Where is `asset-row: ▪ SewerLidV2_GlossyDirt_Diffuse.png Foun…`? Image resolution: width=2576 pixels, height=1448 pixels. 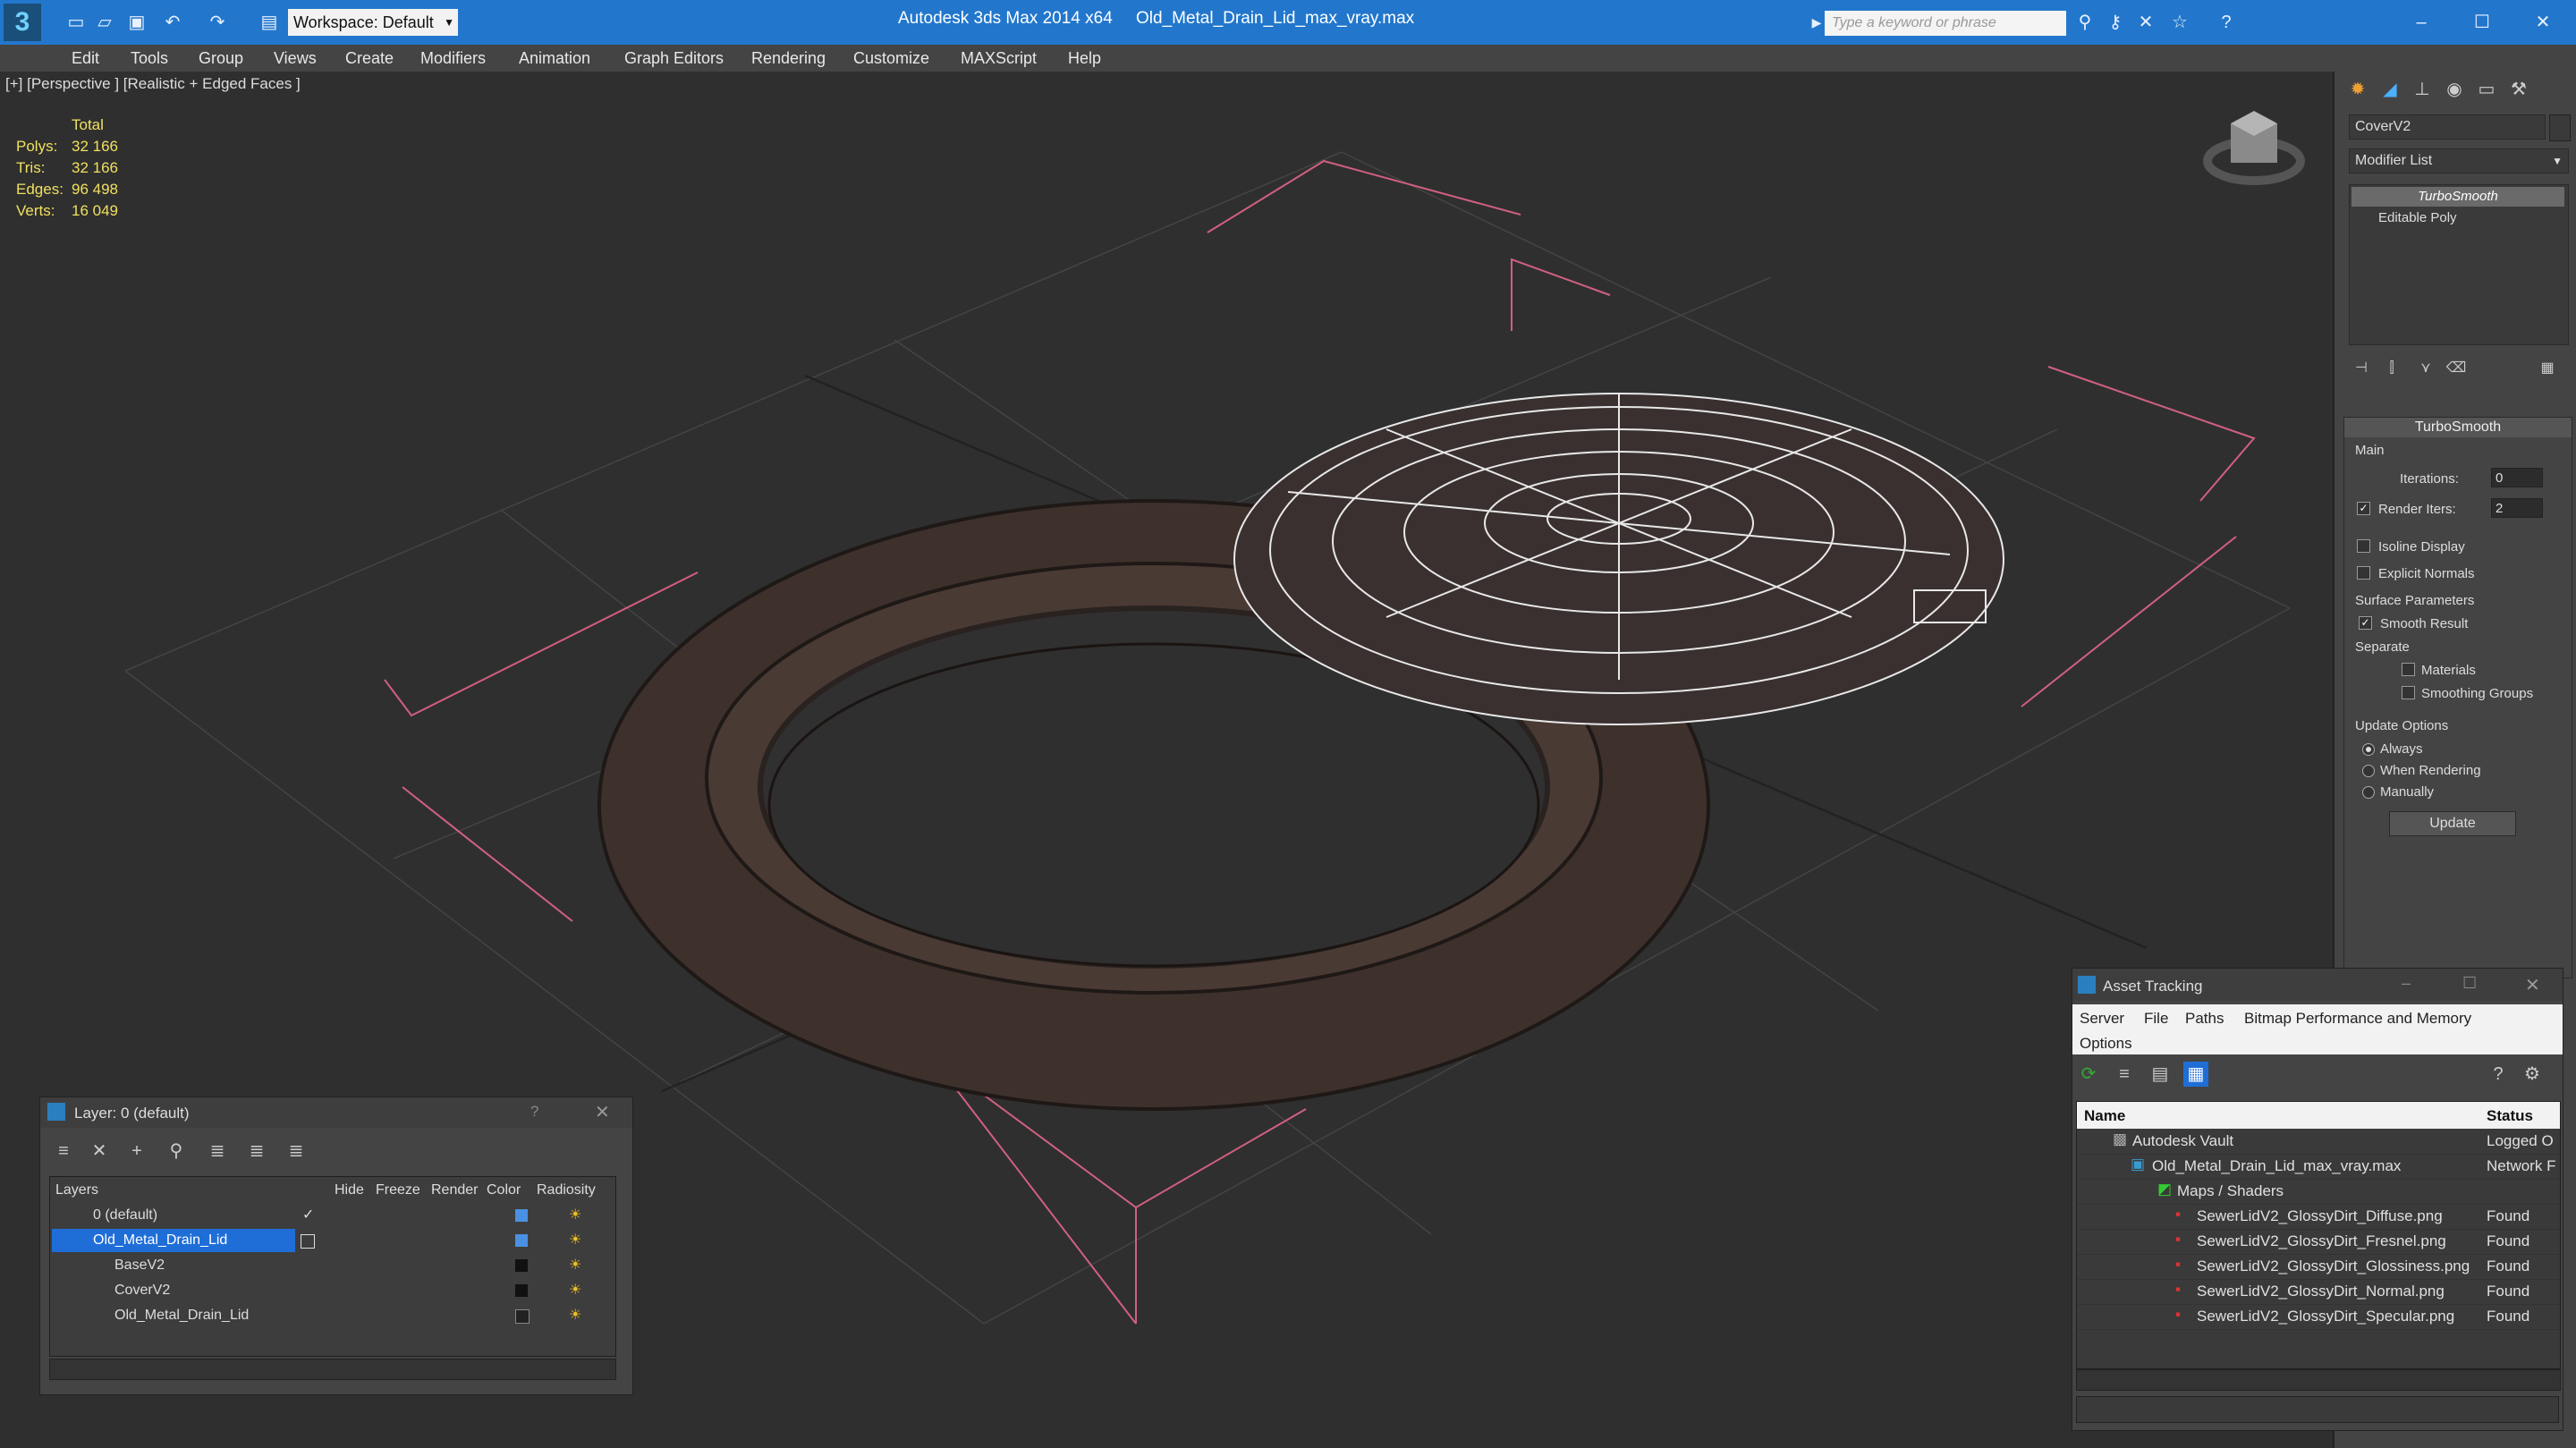 asset-row: ▪ SewerLidV2_GlossyDirt_Diffuse.png Foun… is located at coordinates (2318, 1217).